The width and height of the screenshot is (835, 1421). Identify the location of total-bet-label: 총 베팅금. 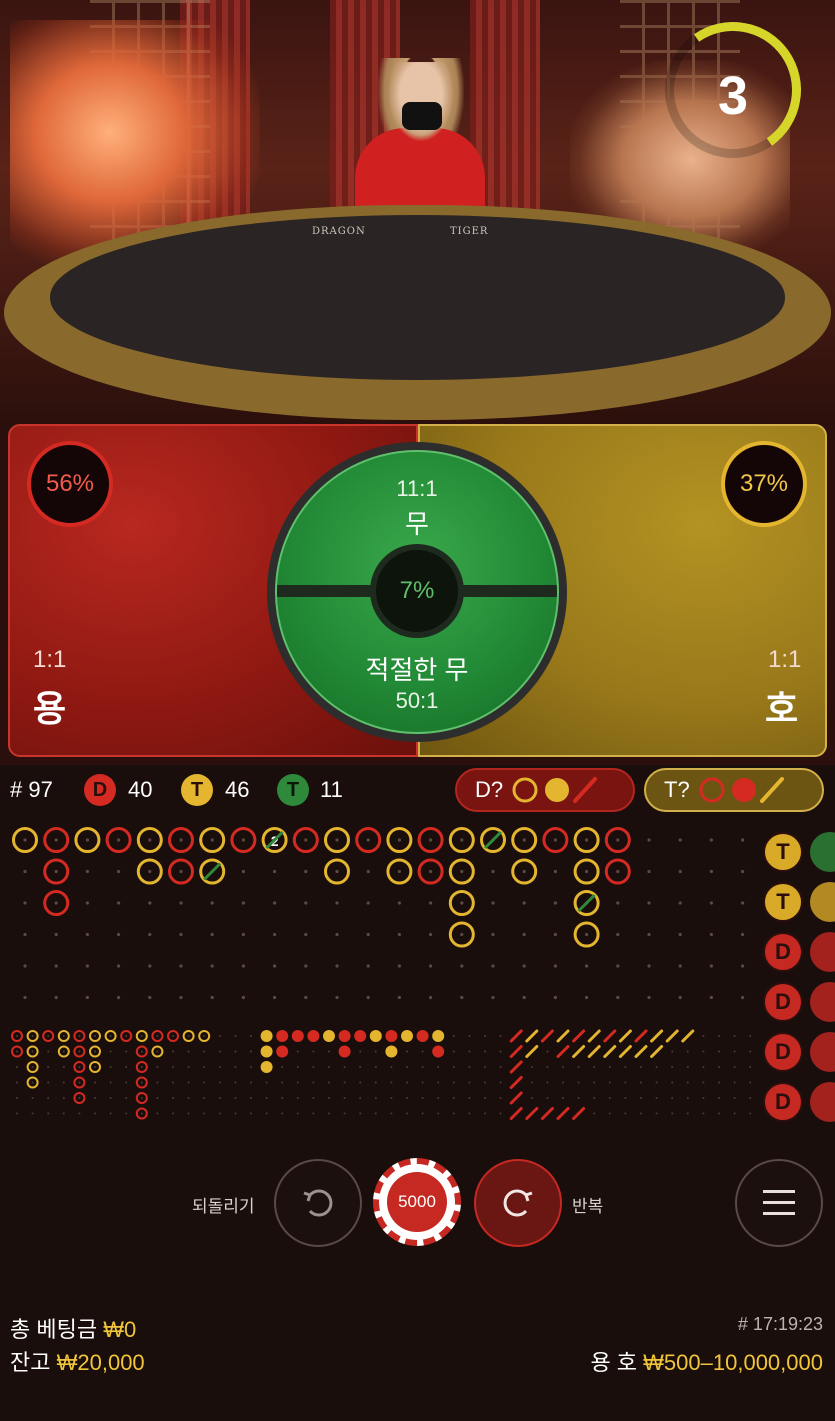
(54, 1329).